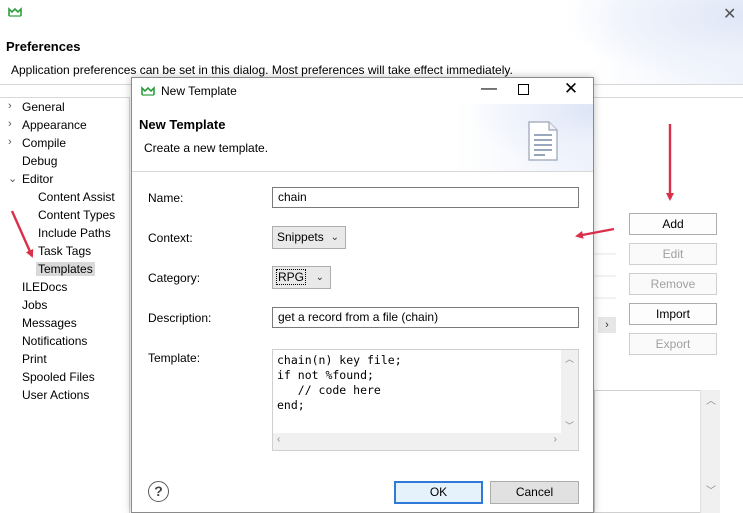 This screenshot has height=513, width=743. Describe the element at coordinates (362, 138) in the screenshot. I see `dialog-header: New Template Create a new template.` at that location.